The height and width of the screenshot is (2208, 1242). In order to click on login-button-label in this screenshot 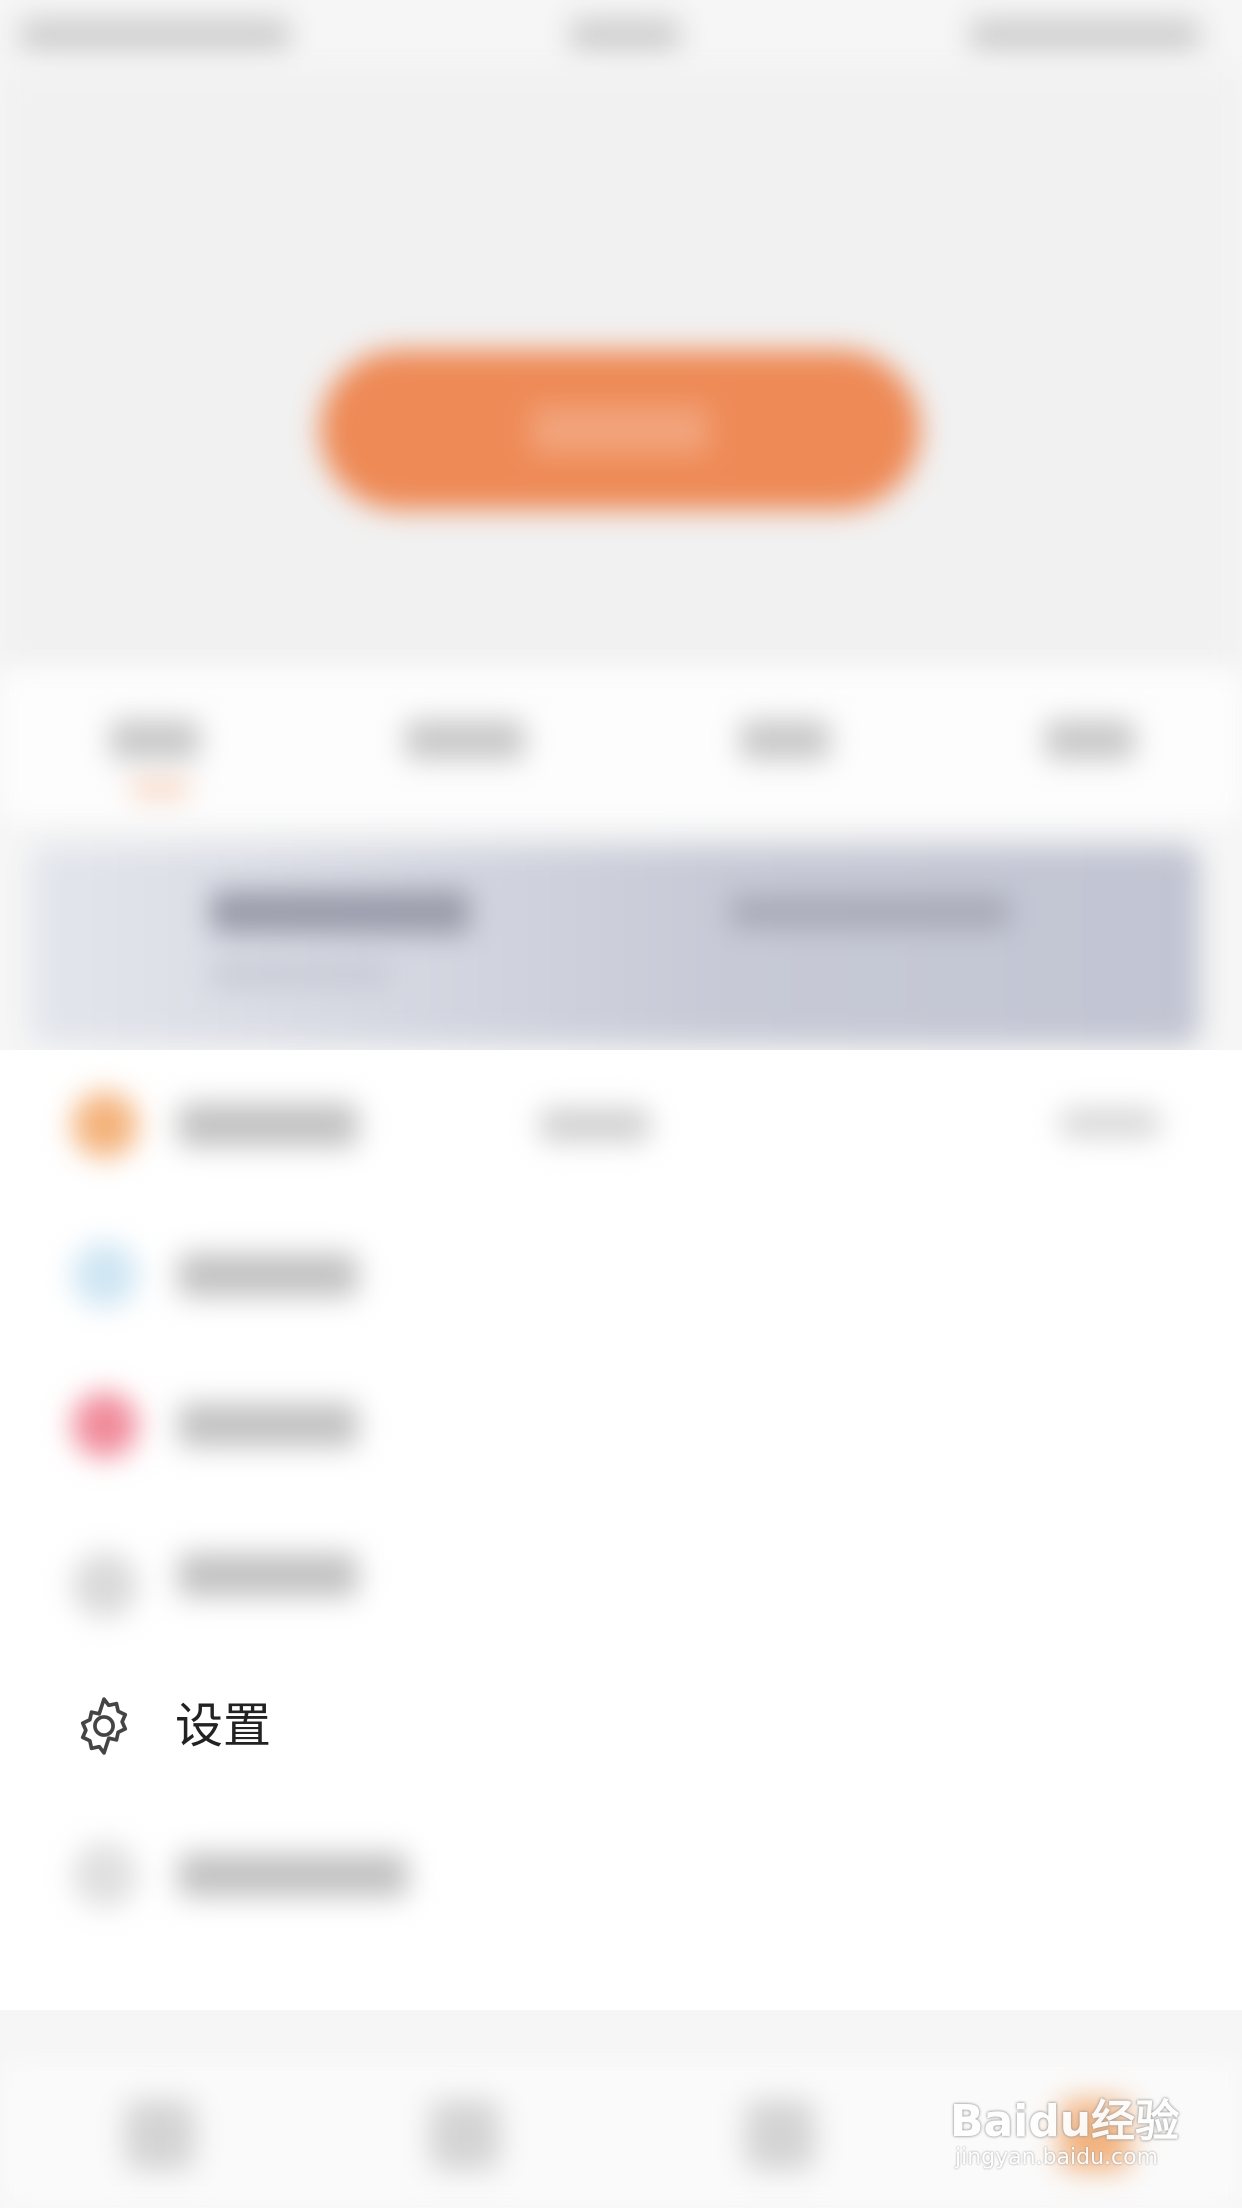, I will do `click(620, 430)`.